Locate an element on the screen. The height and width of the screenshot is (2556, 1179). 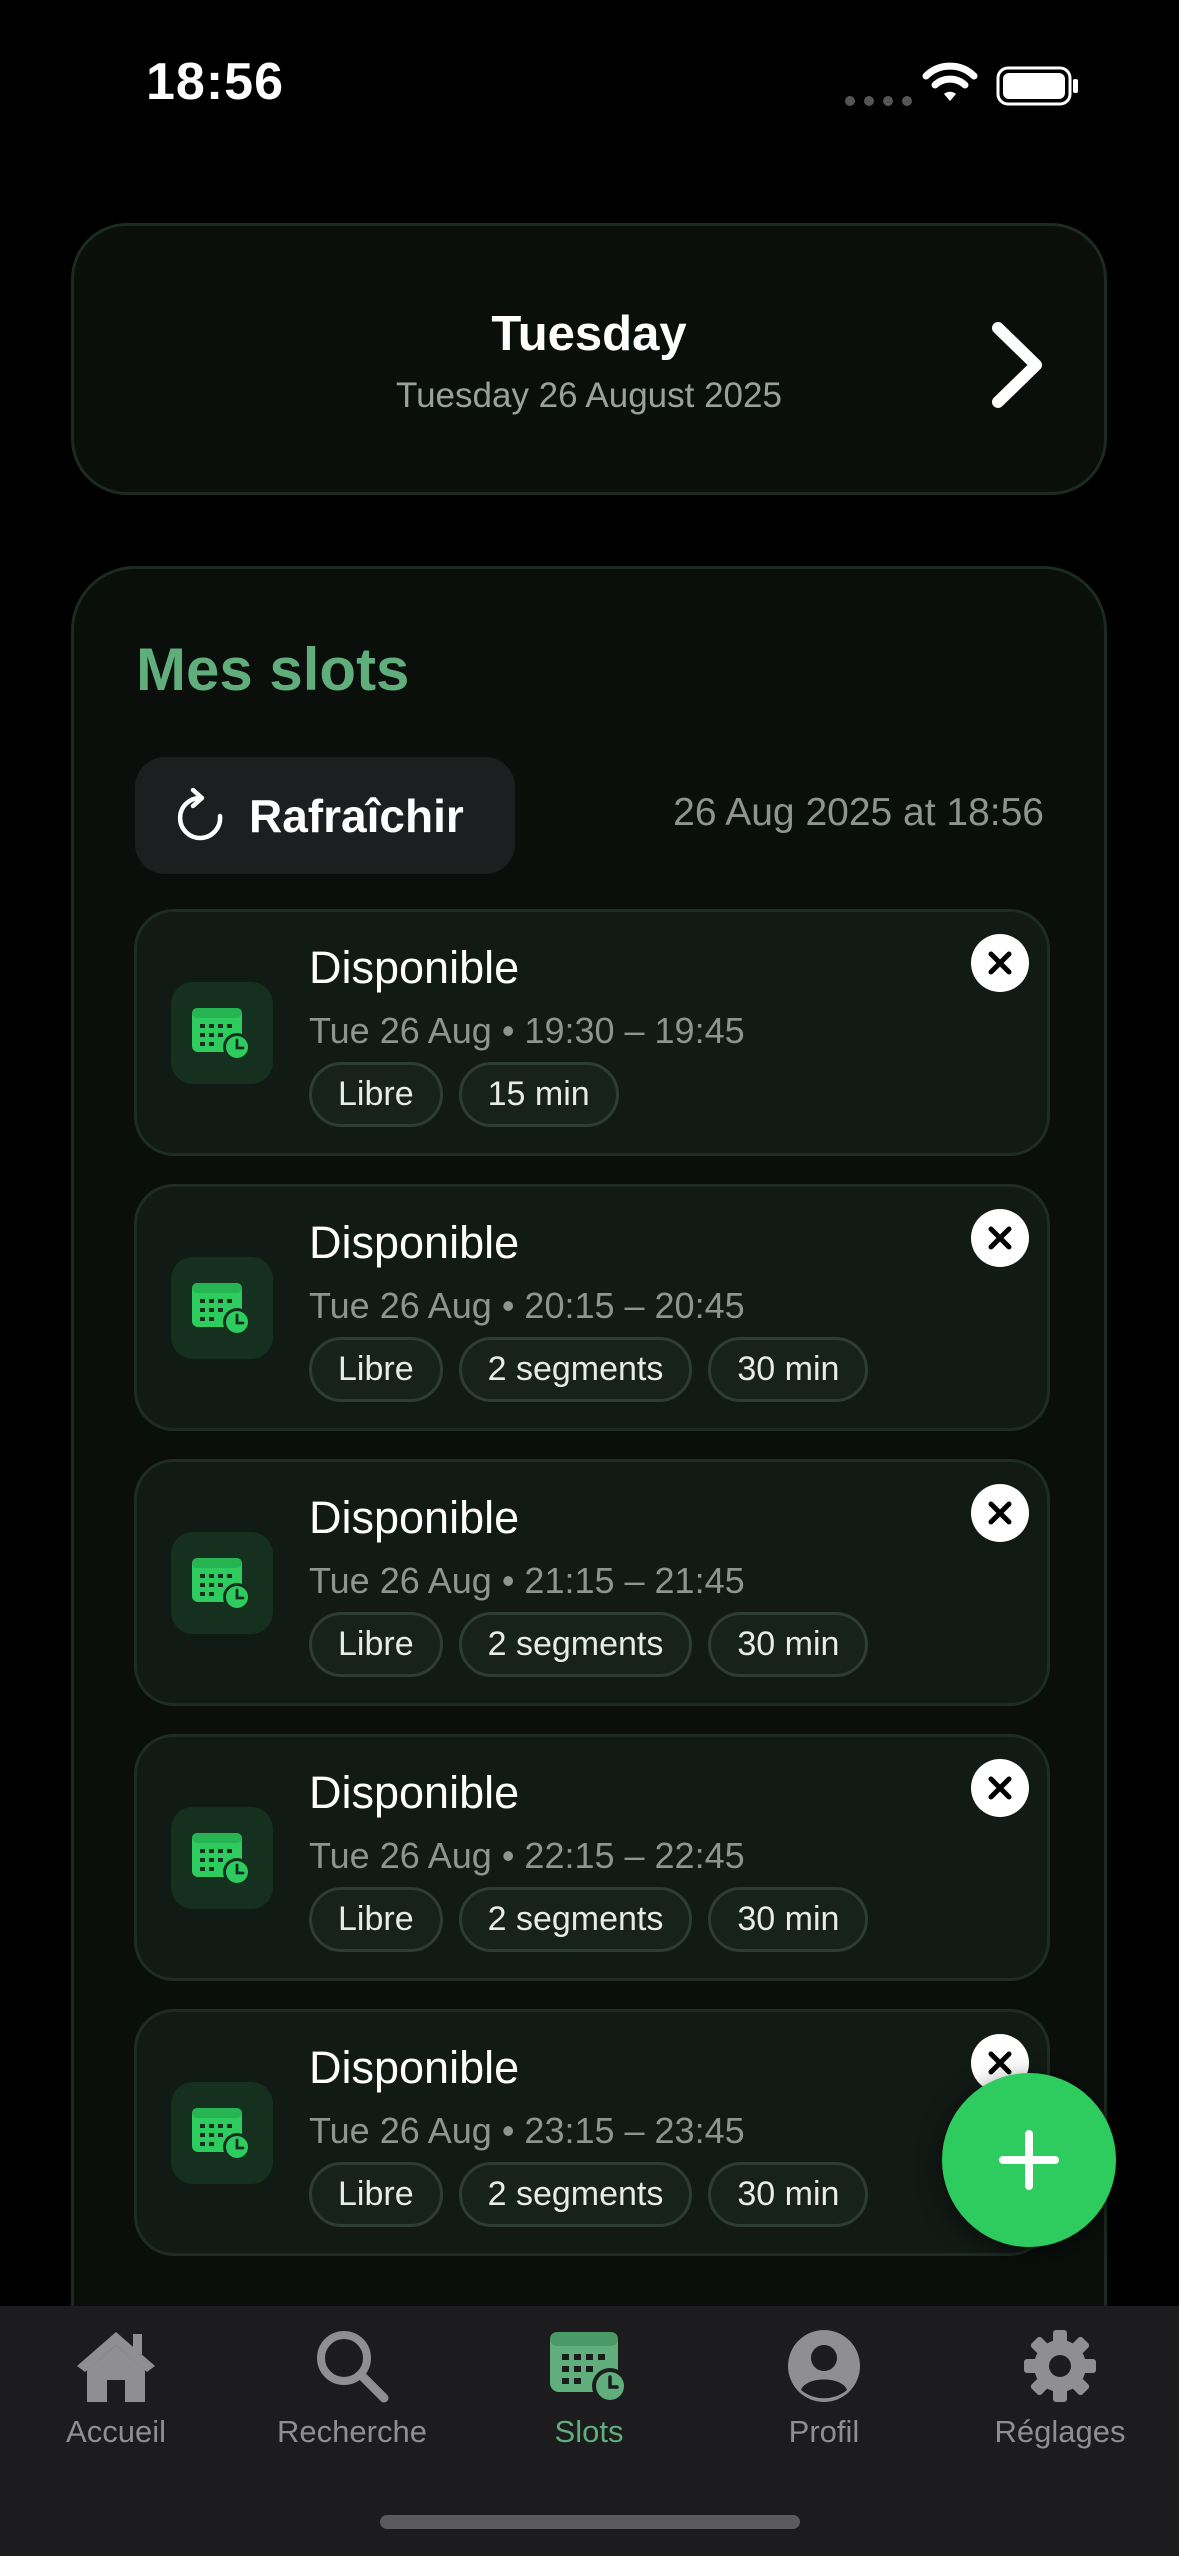
slot-time: Tue 26 Aug • 19:30 – 19:45 is located at coordinates (527, 1030).